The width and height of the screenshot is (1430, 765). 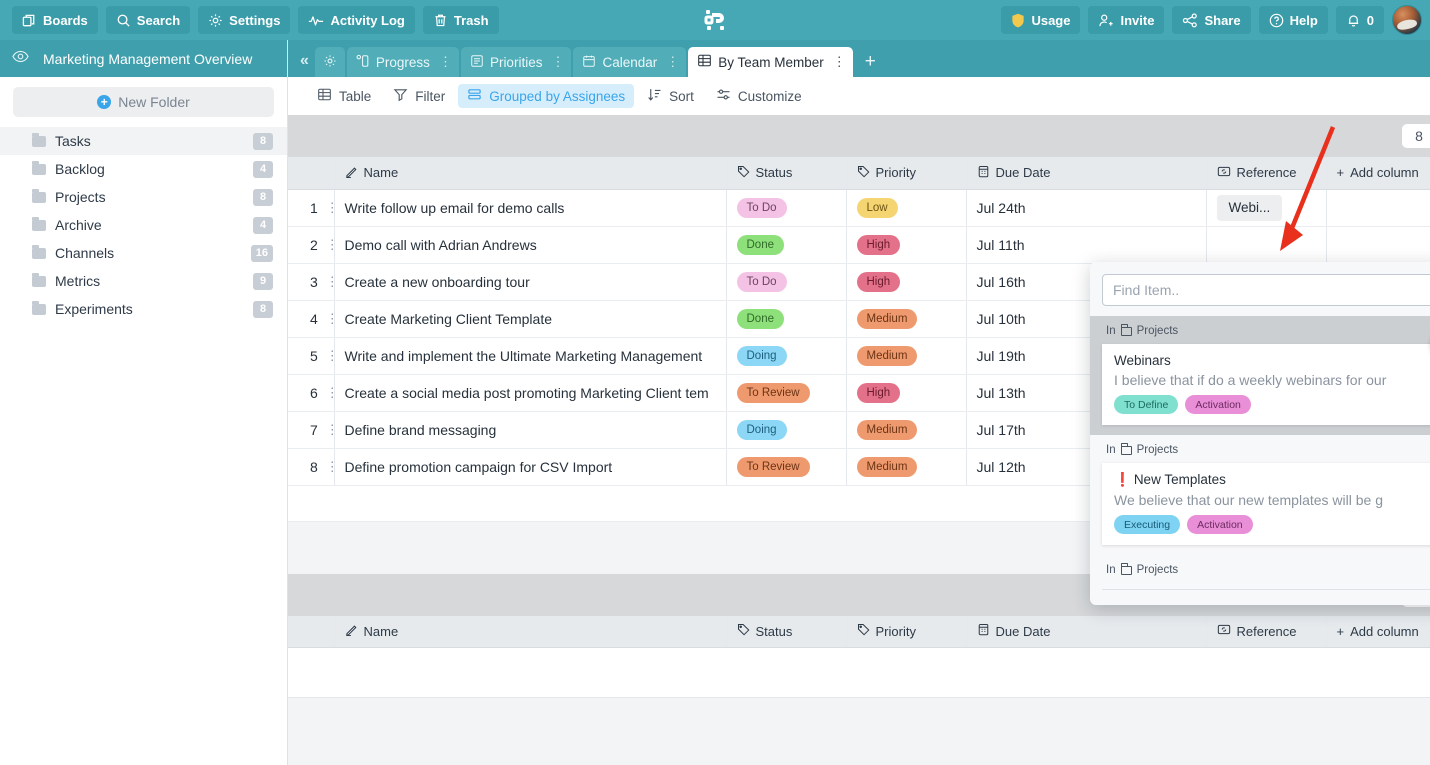 I want to click on cell-priority: Low, so click(x=906, y=208).